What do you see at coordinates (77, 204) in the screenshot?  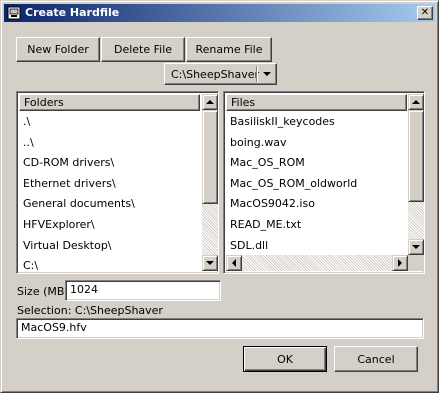 I see `list-item: General documents\` at bounding box center [77, 204].